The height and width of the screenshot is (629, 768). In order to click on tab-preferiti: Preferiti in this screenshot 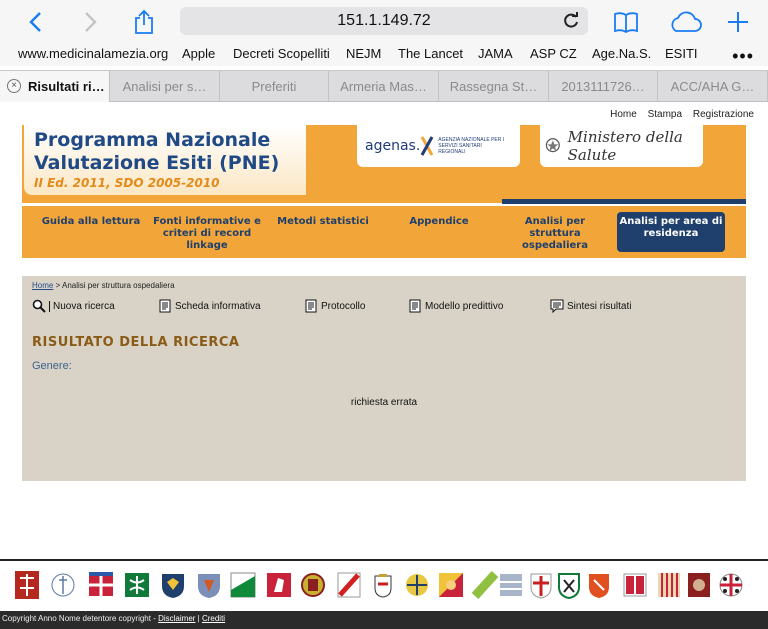, I will do `click(274, 86)`.